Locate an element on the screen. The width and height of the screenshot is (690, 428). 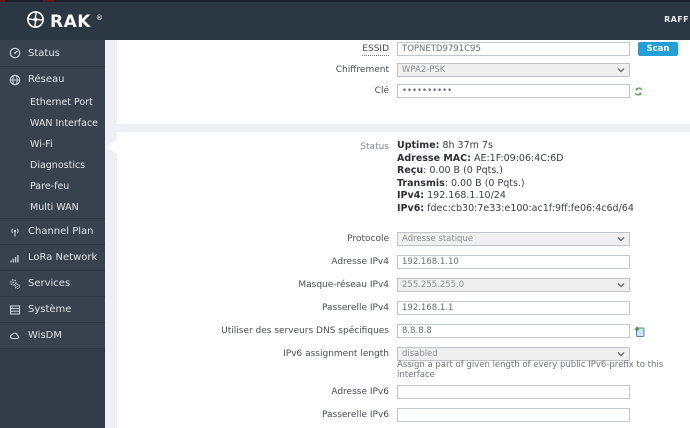
ipv4-address-label: Adresse IPv4 is located at coordinates (360, 262).